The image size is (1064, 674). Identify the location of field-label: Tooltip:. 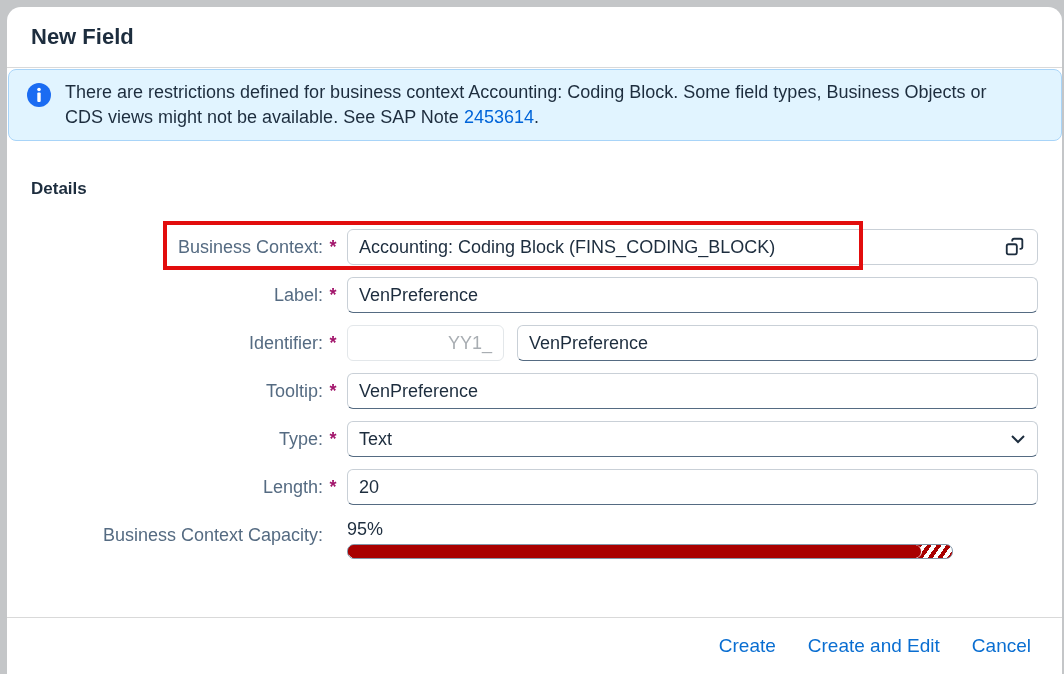
(294, 391).